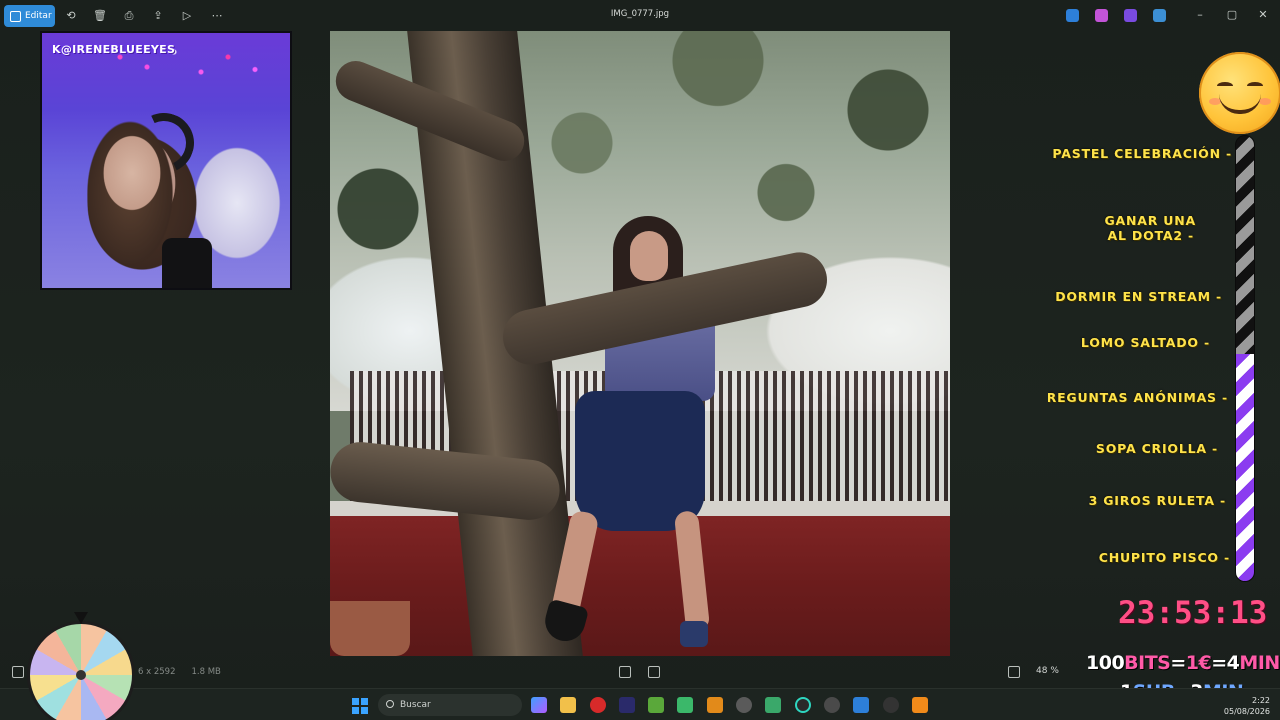  Describe the element at coordinates (1157, 500) in the screenshot. I see `goal-item: 3 GIROS RULETA -` at that location.